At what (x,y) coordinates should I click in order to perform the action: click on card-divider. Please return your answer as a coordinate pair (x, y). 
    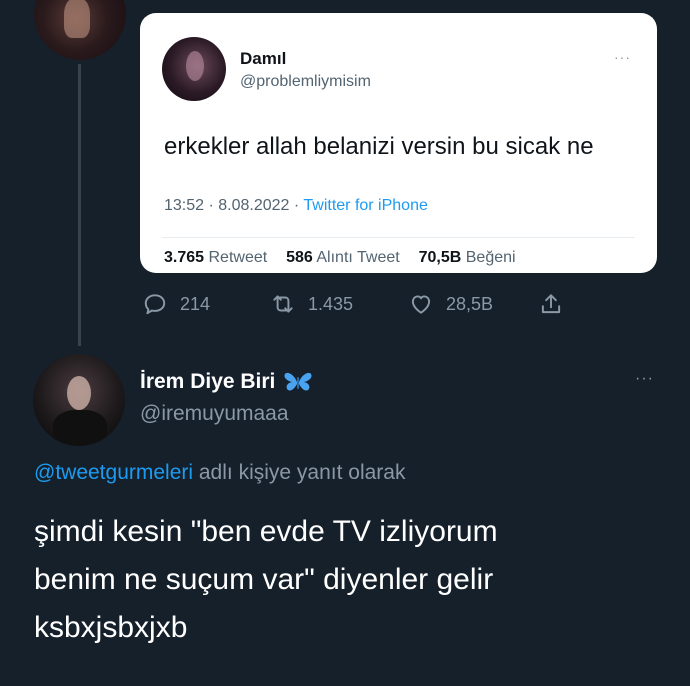
    Looking at the image, I should click on (398, 237).